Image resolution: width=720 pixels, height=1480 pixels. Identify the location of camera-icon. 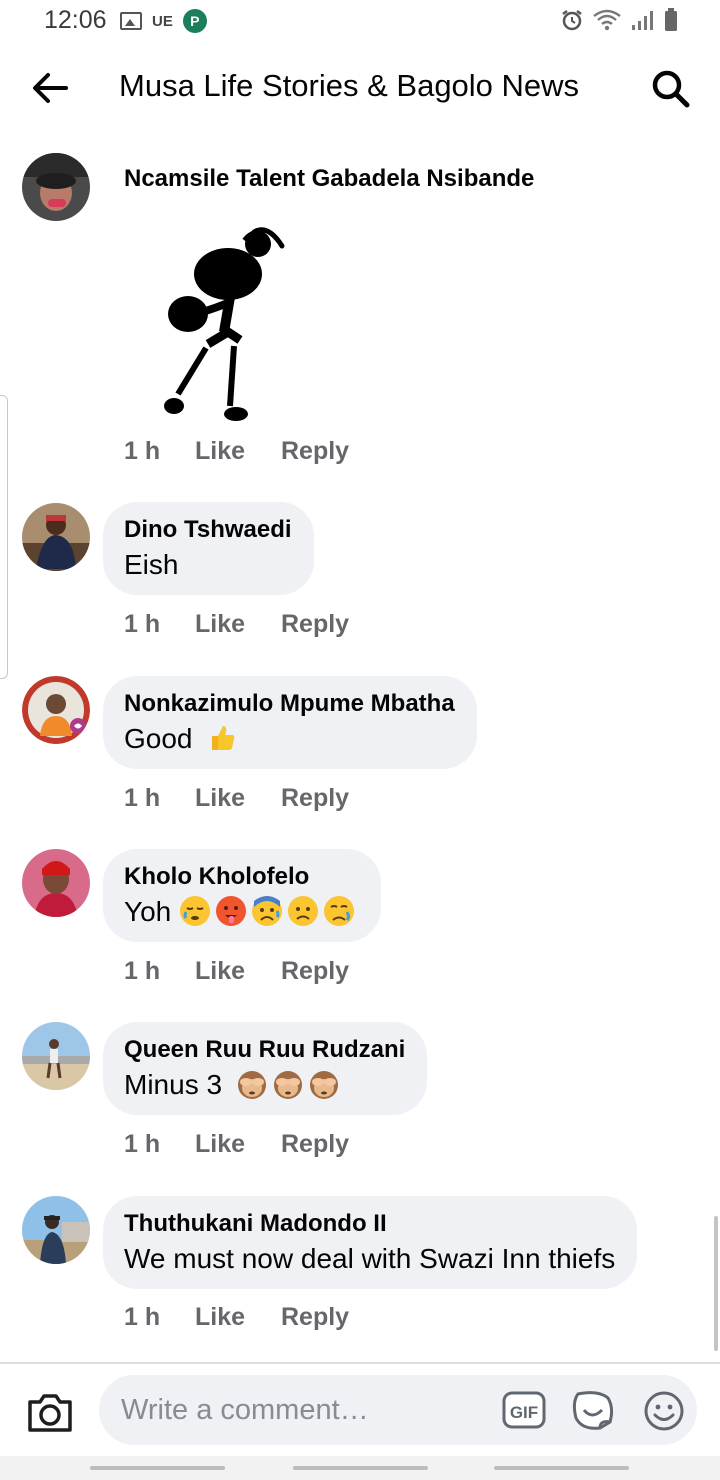
(50, 1412).